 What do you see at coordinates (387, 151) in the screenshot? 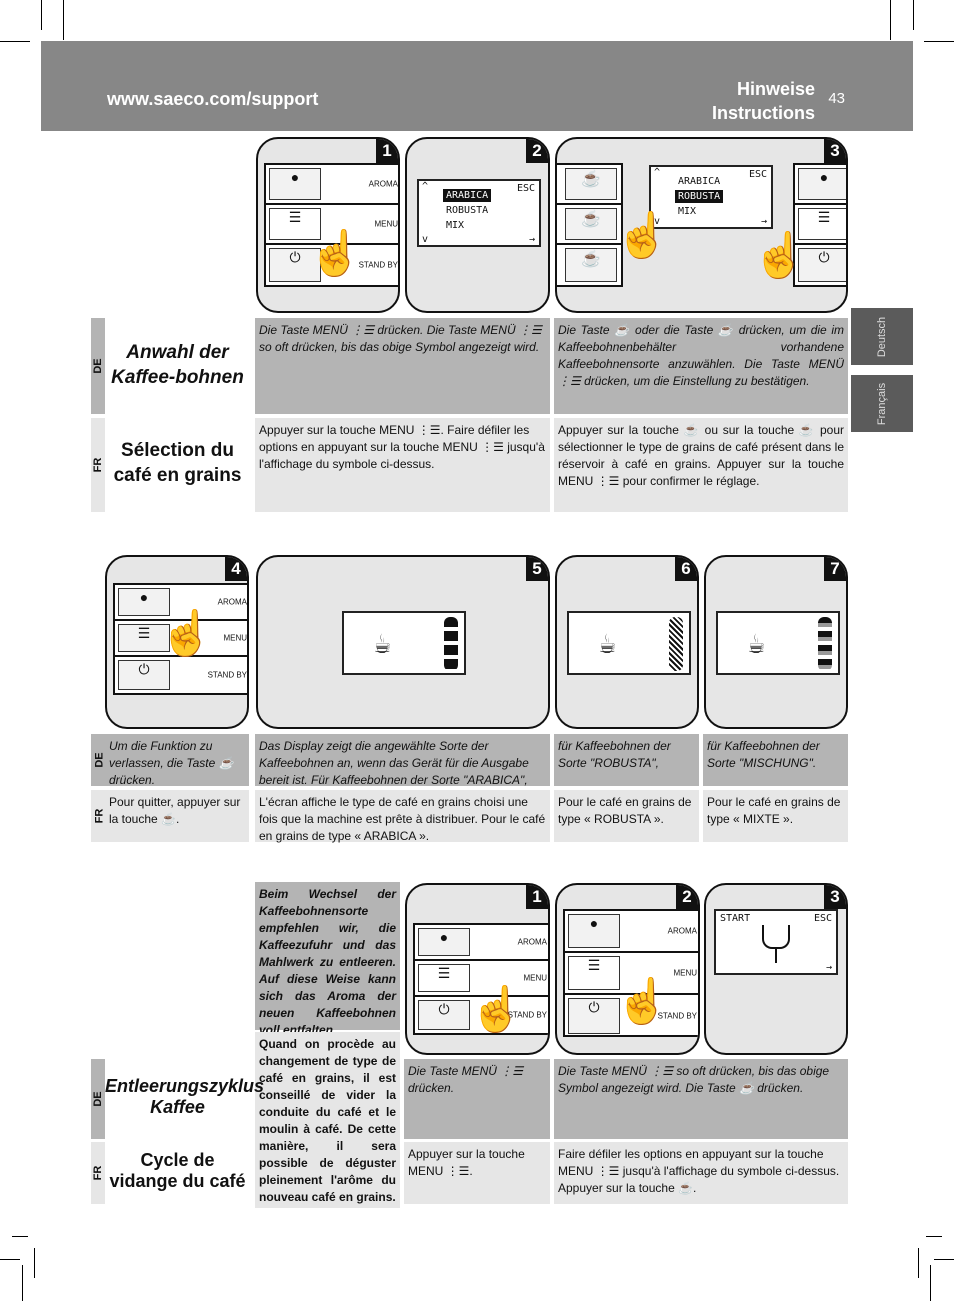
I see `step-number: 1` at bounding box center [387, 151].